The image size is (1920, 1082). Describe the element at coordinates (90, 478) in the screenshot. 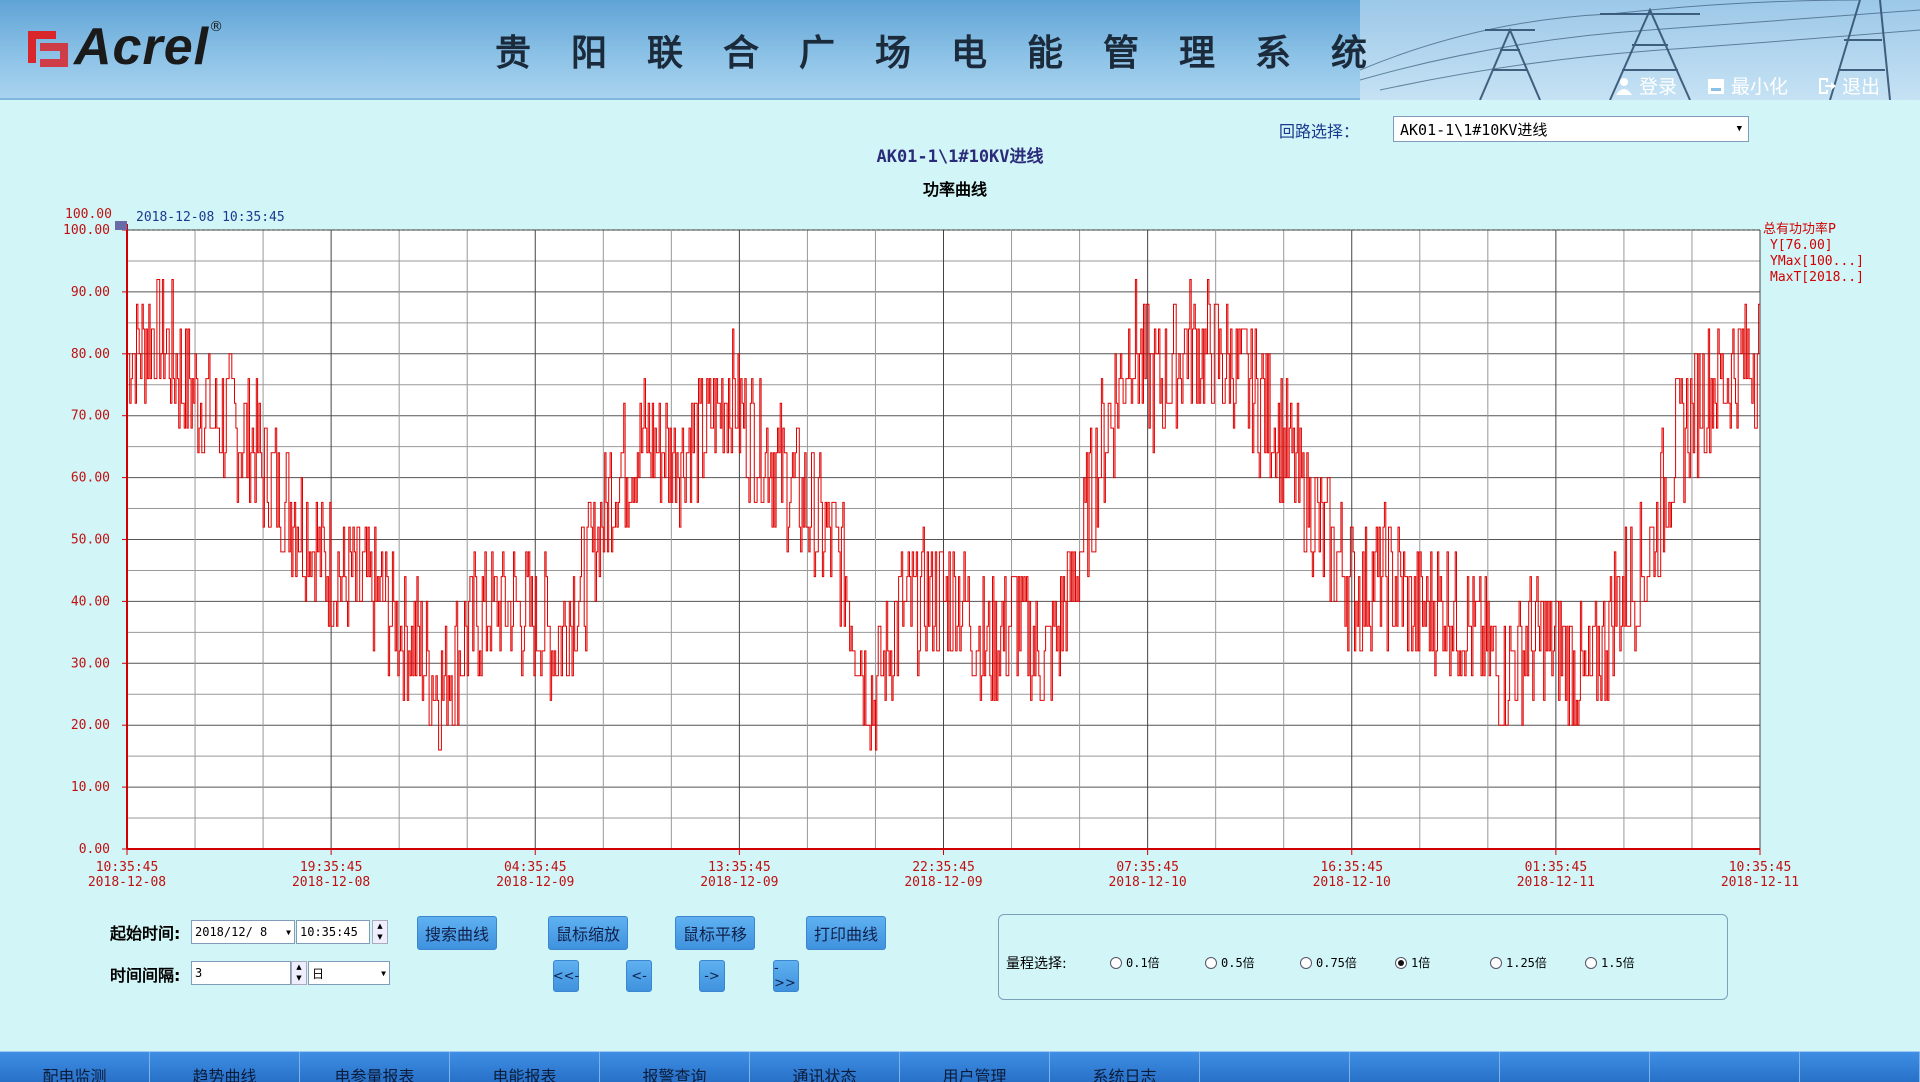

I see `y-tick-label: 60.00` at that location.